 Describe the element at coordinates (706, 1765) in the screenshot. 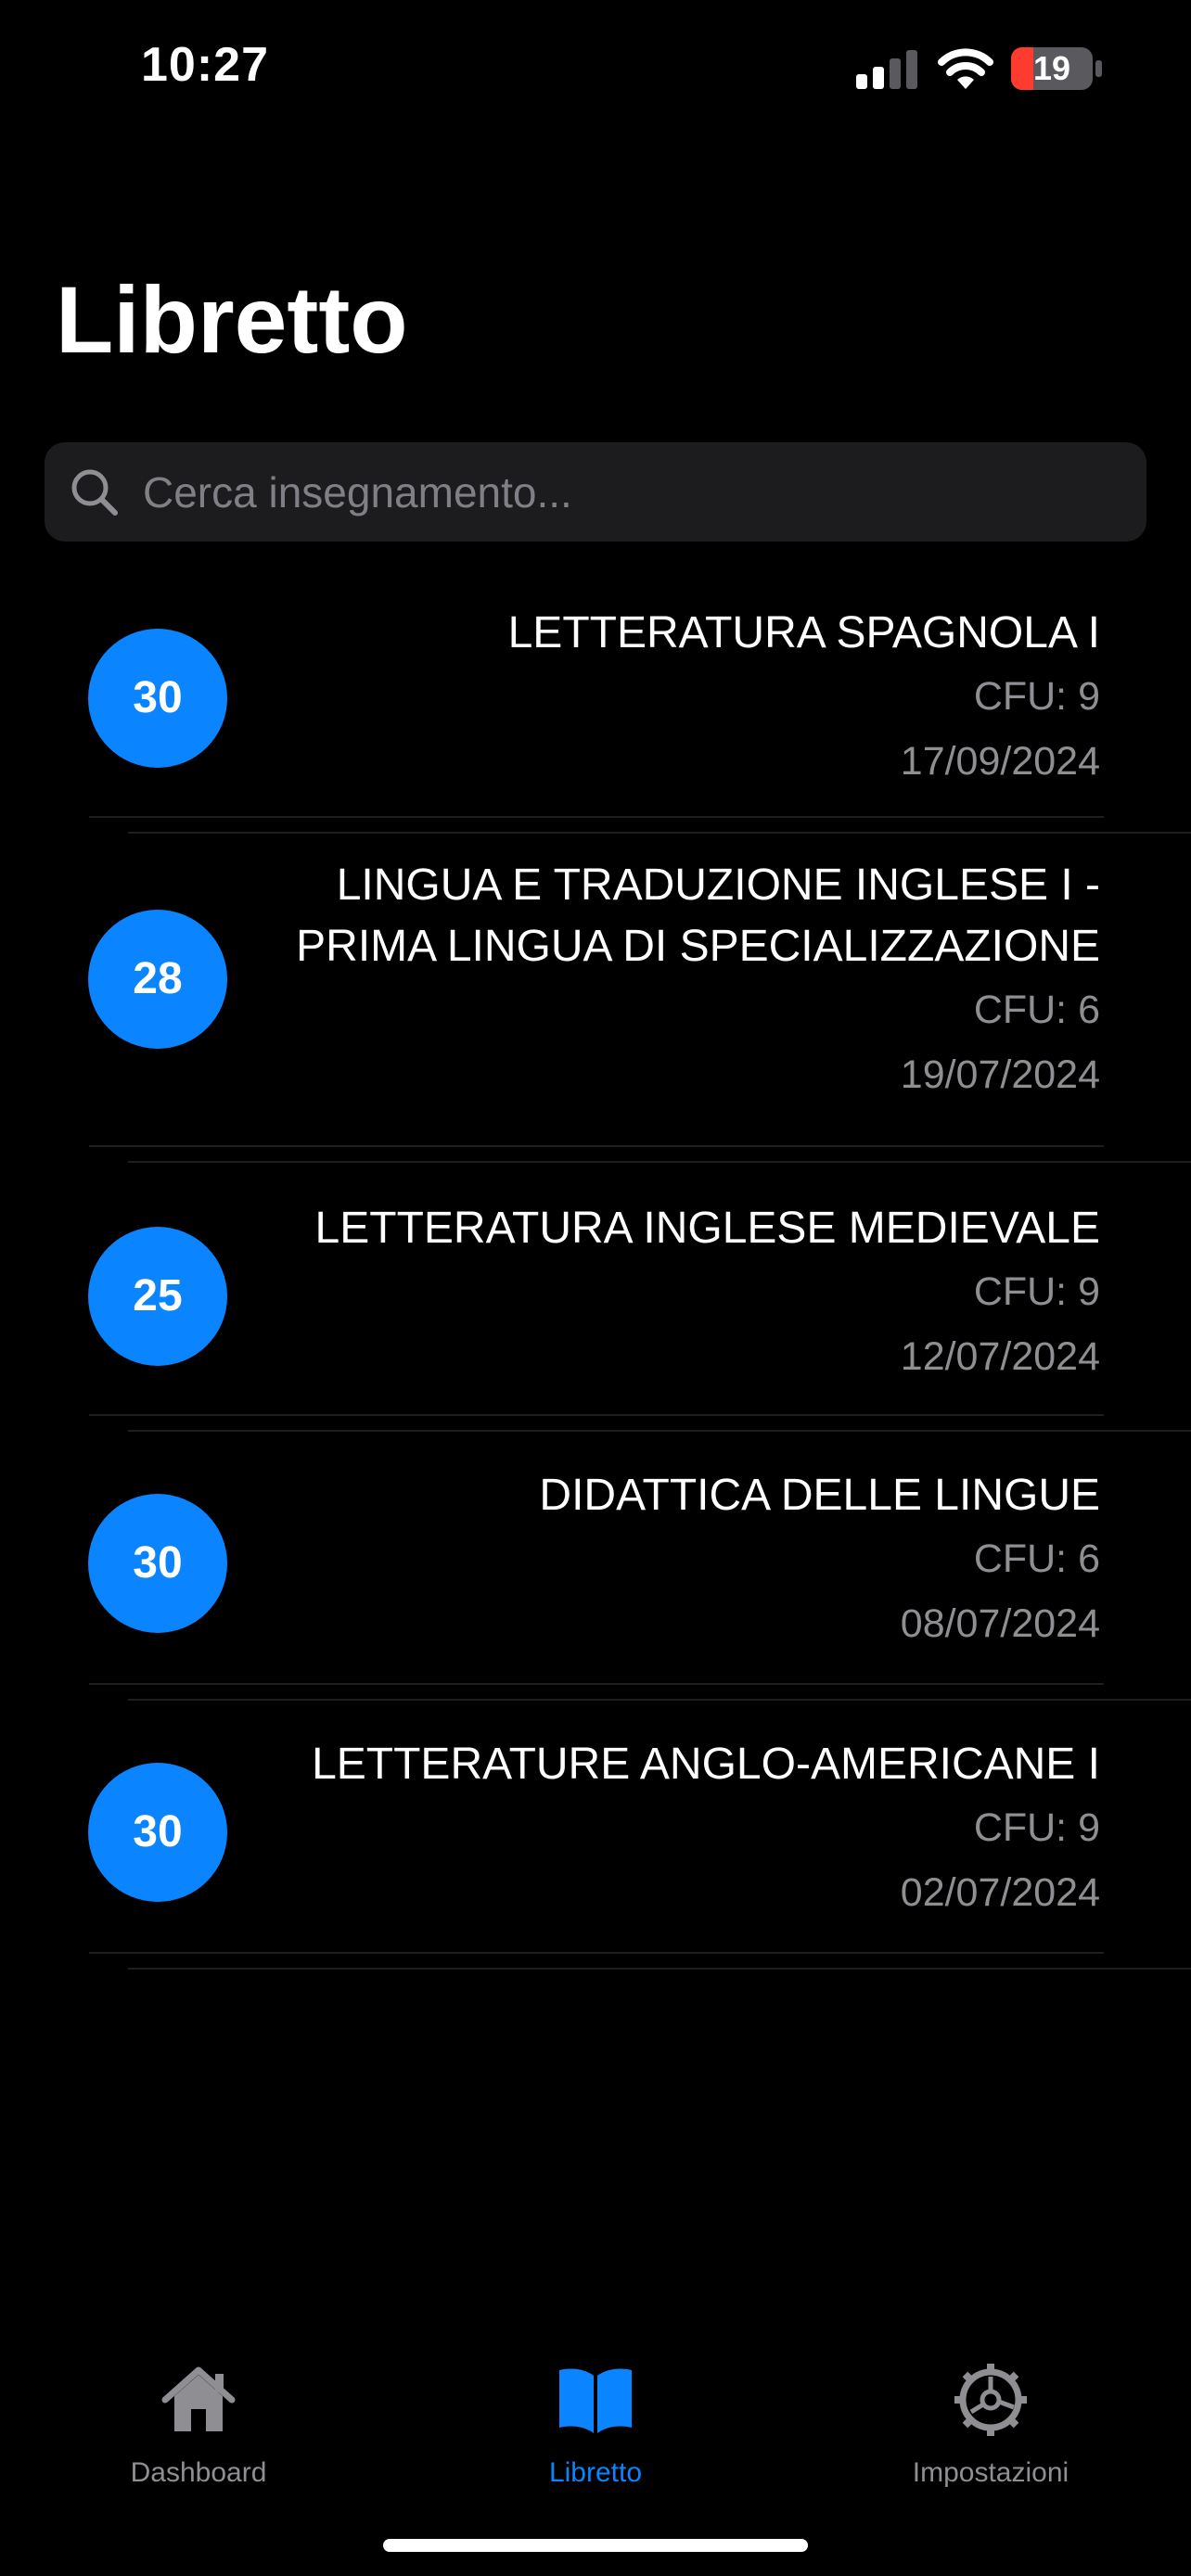

I see `course-name: LETTERATURE ANGLO-AMERICANE I` at that location.